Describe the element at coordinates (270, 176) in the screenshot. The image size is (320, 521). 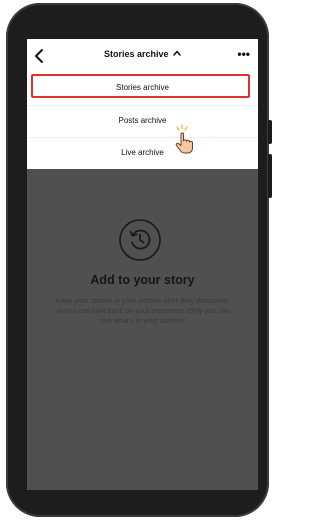
I see `phone-volume-button` at that location.